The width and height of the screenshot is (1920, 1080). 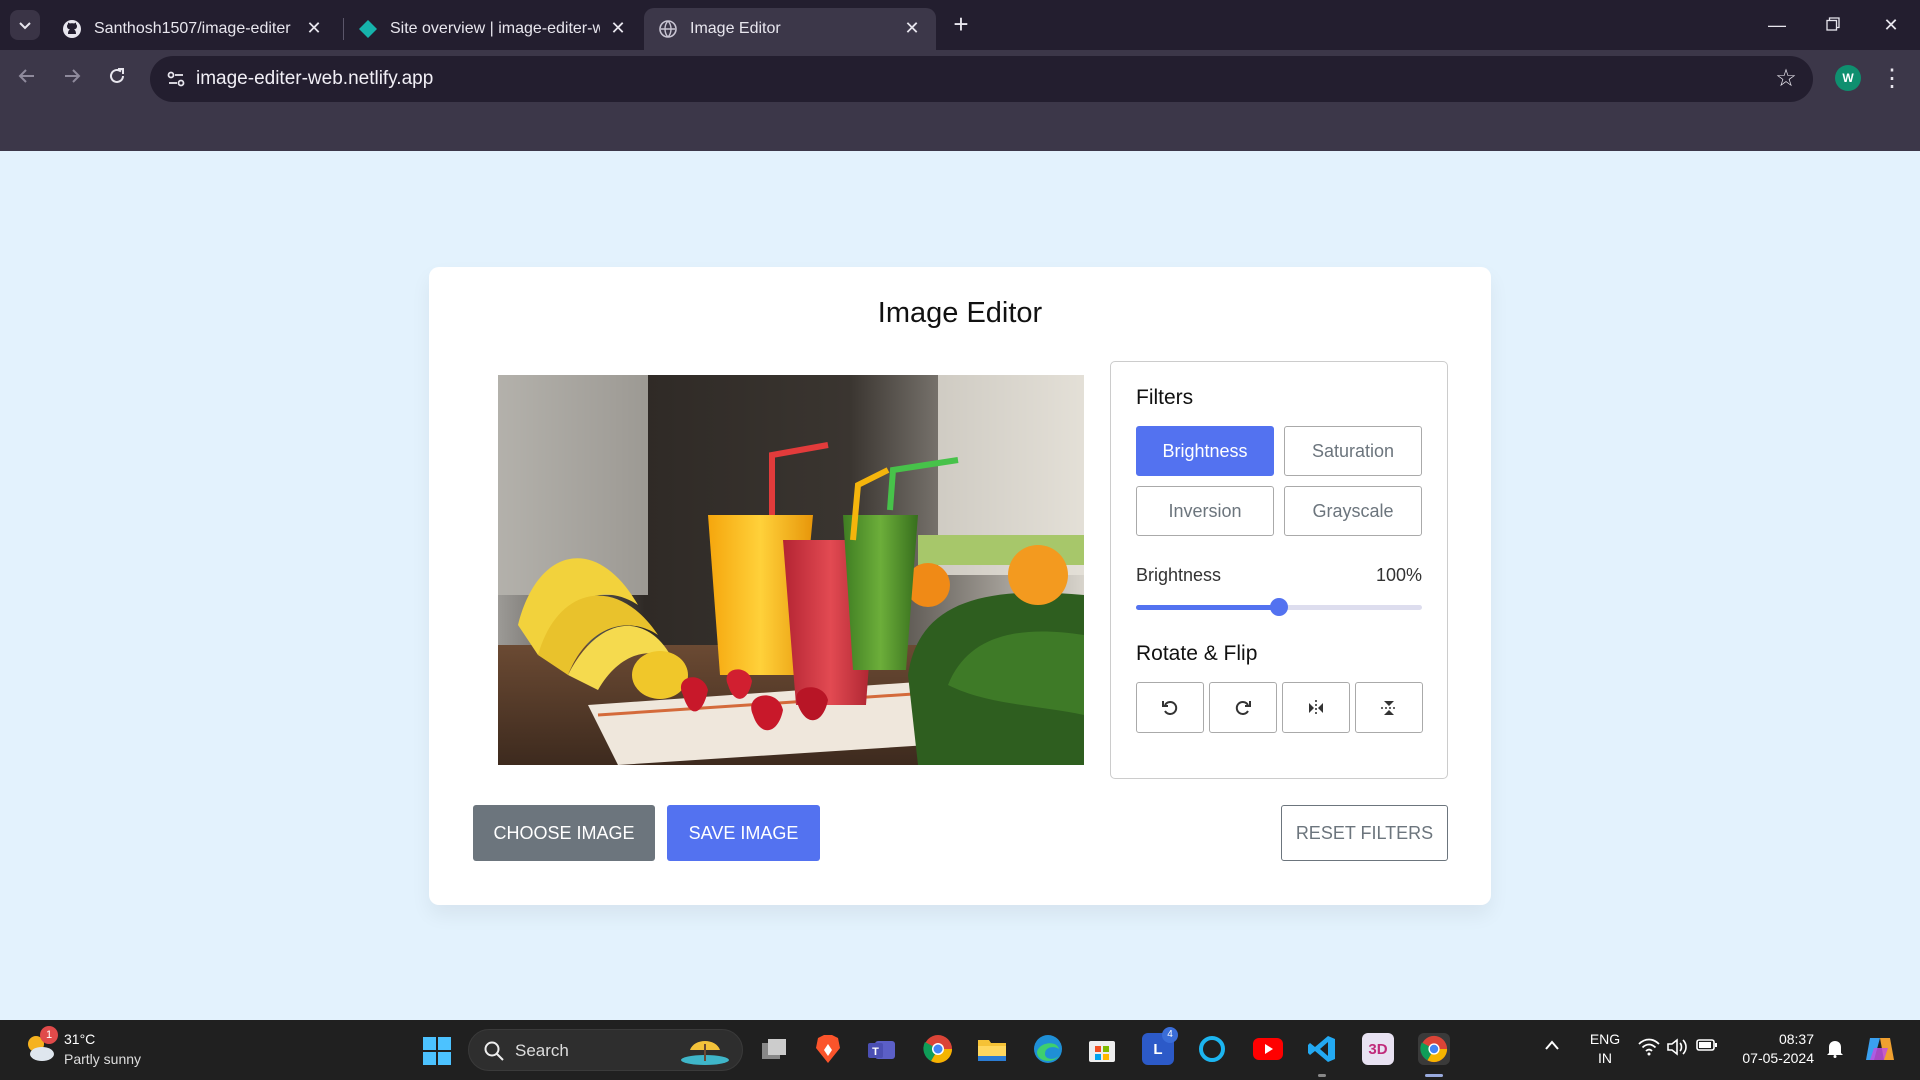 What do you see at coordinates (72, 29) in the screenshot?
I see `github-icon` at bounding box center [72, 29].